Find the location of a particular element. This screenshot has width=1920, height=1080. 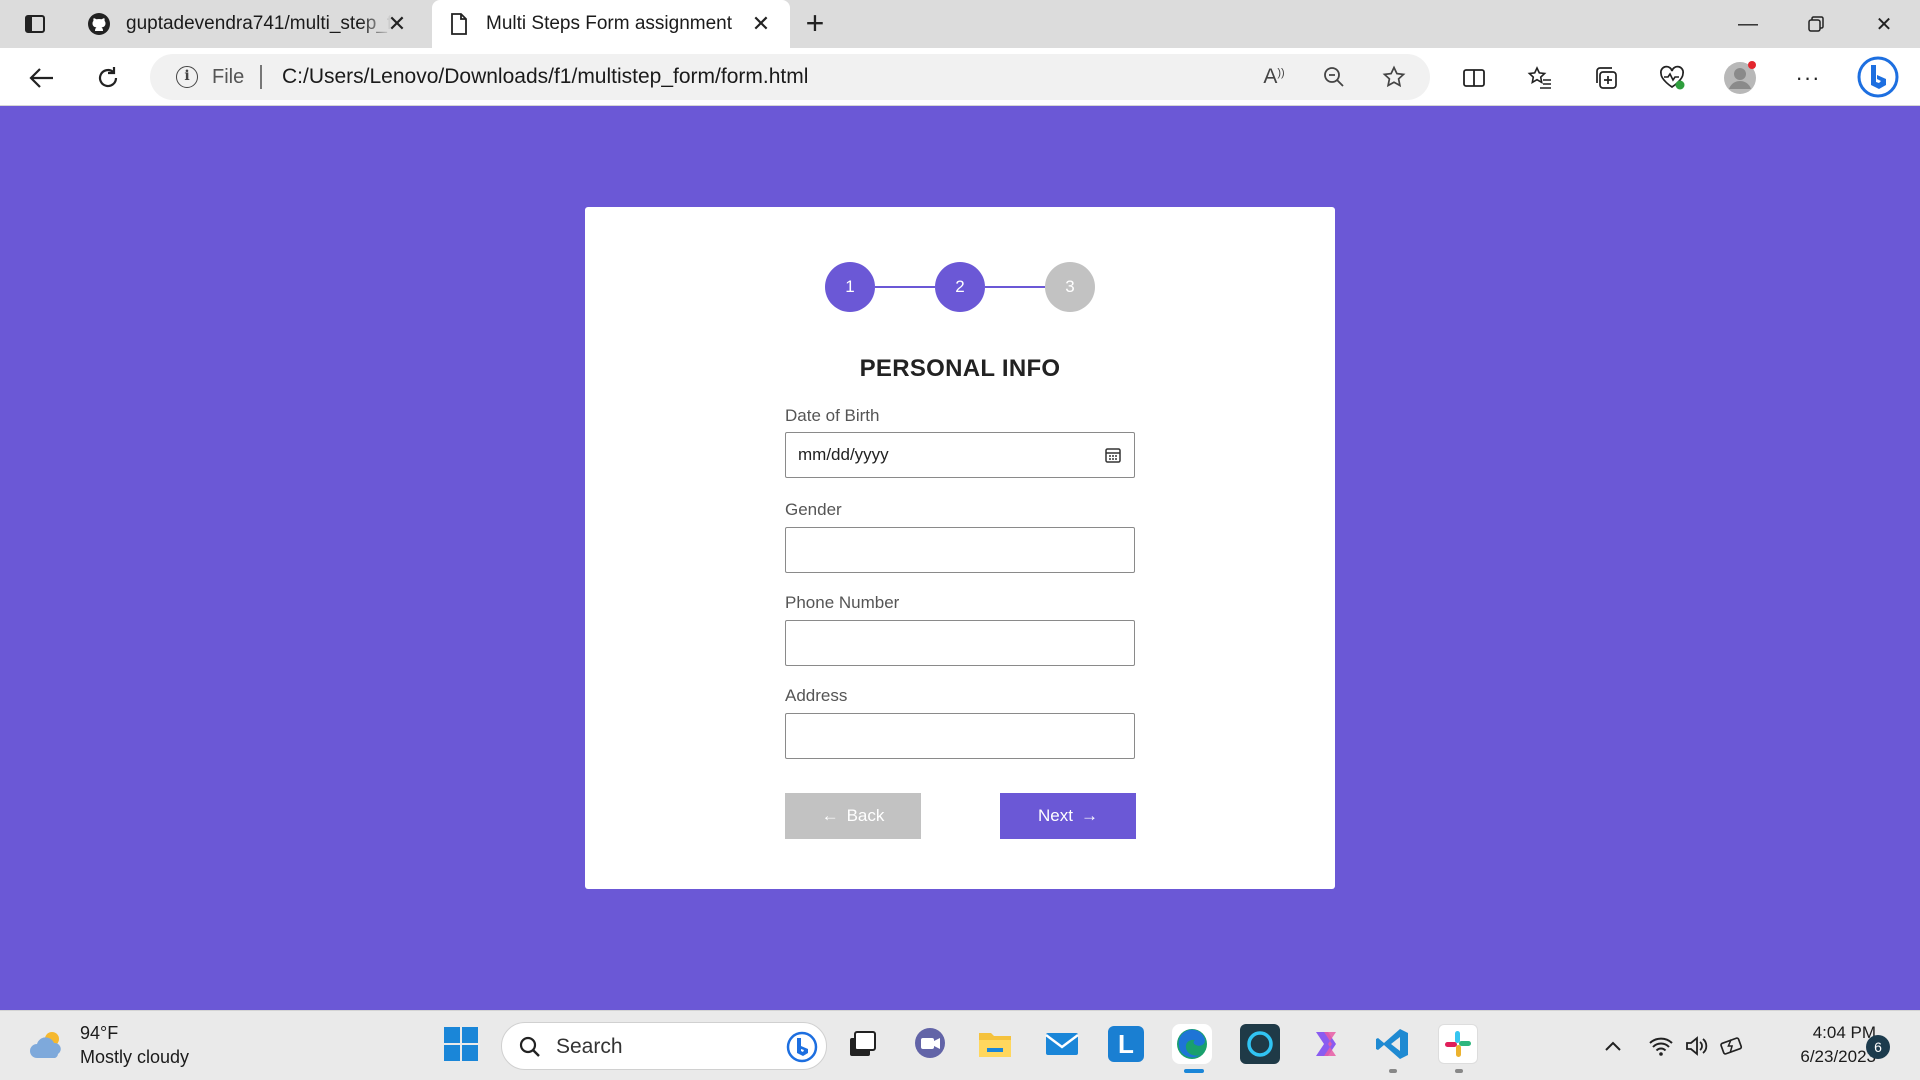

tab-title: guptadevendra741/multi_step_form is located at coordinates (259, 23).